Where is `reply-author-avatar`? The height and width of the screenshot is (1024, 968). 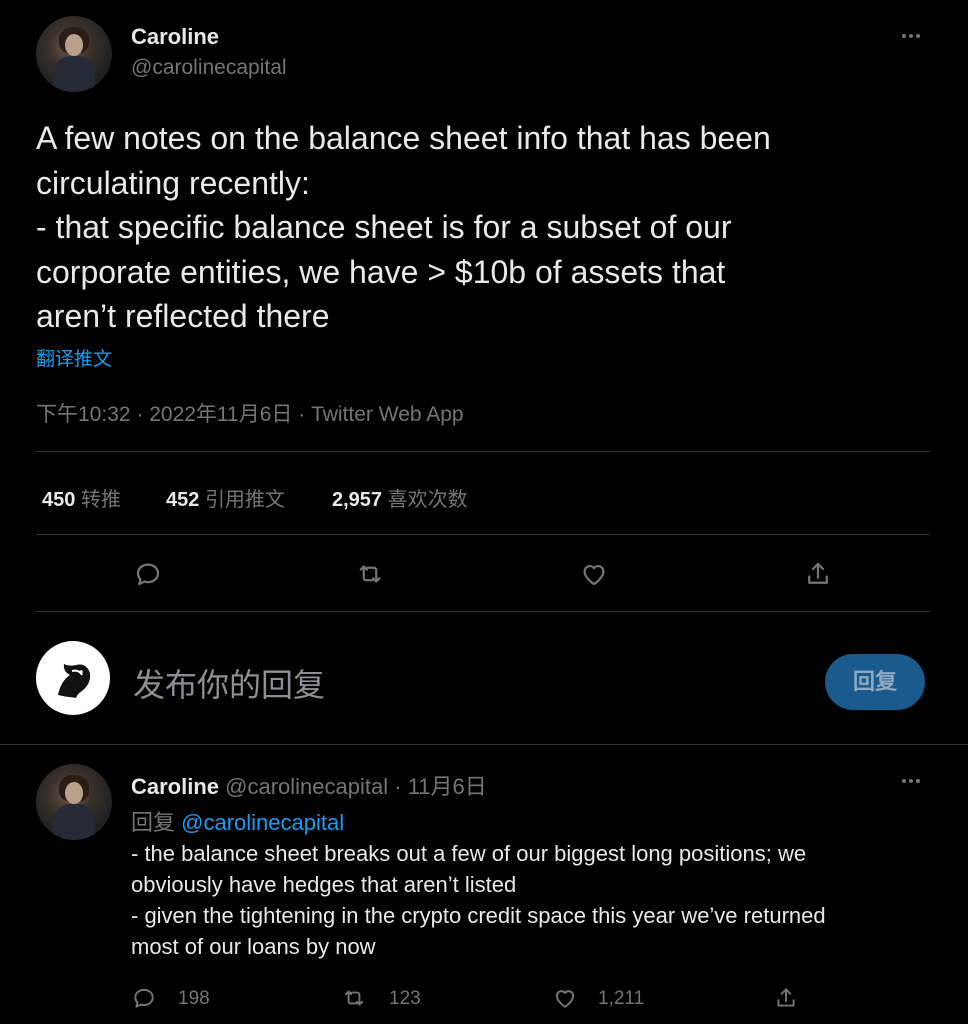 reply-author-avatar is located at coordinates (74, 802).